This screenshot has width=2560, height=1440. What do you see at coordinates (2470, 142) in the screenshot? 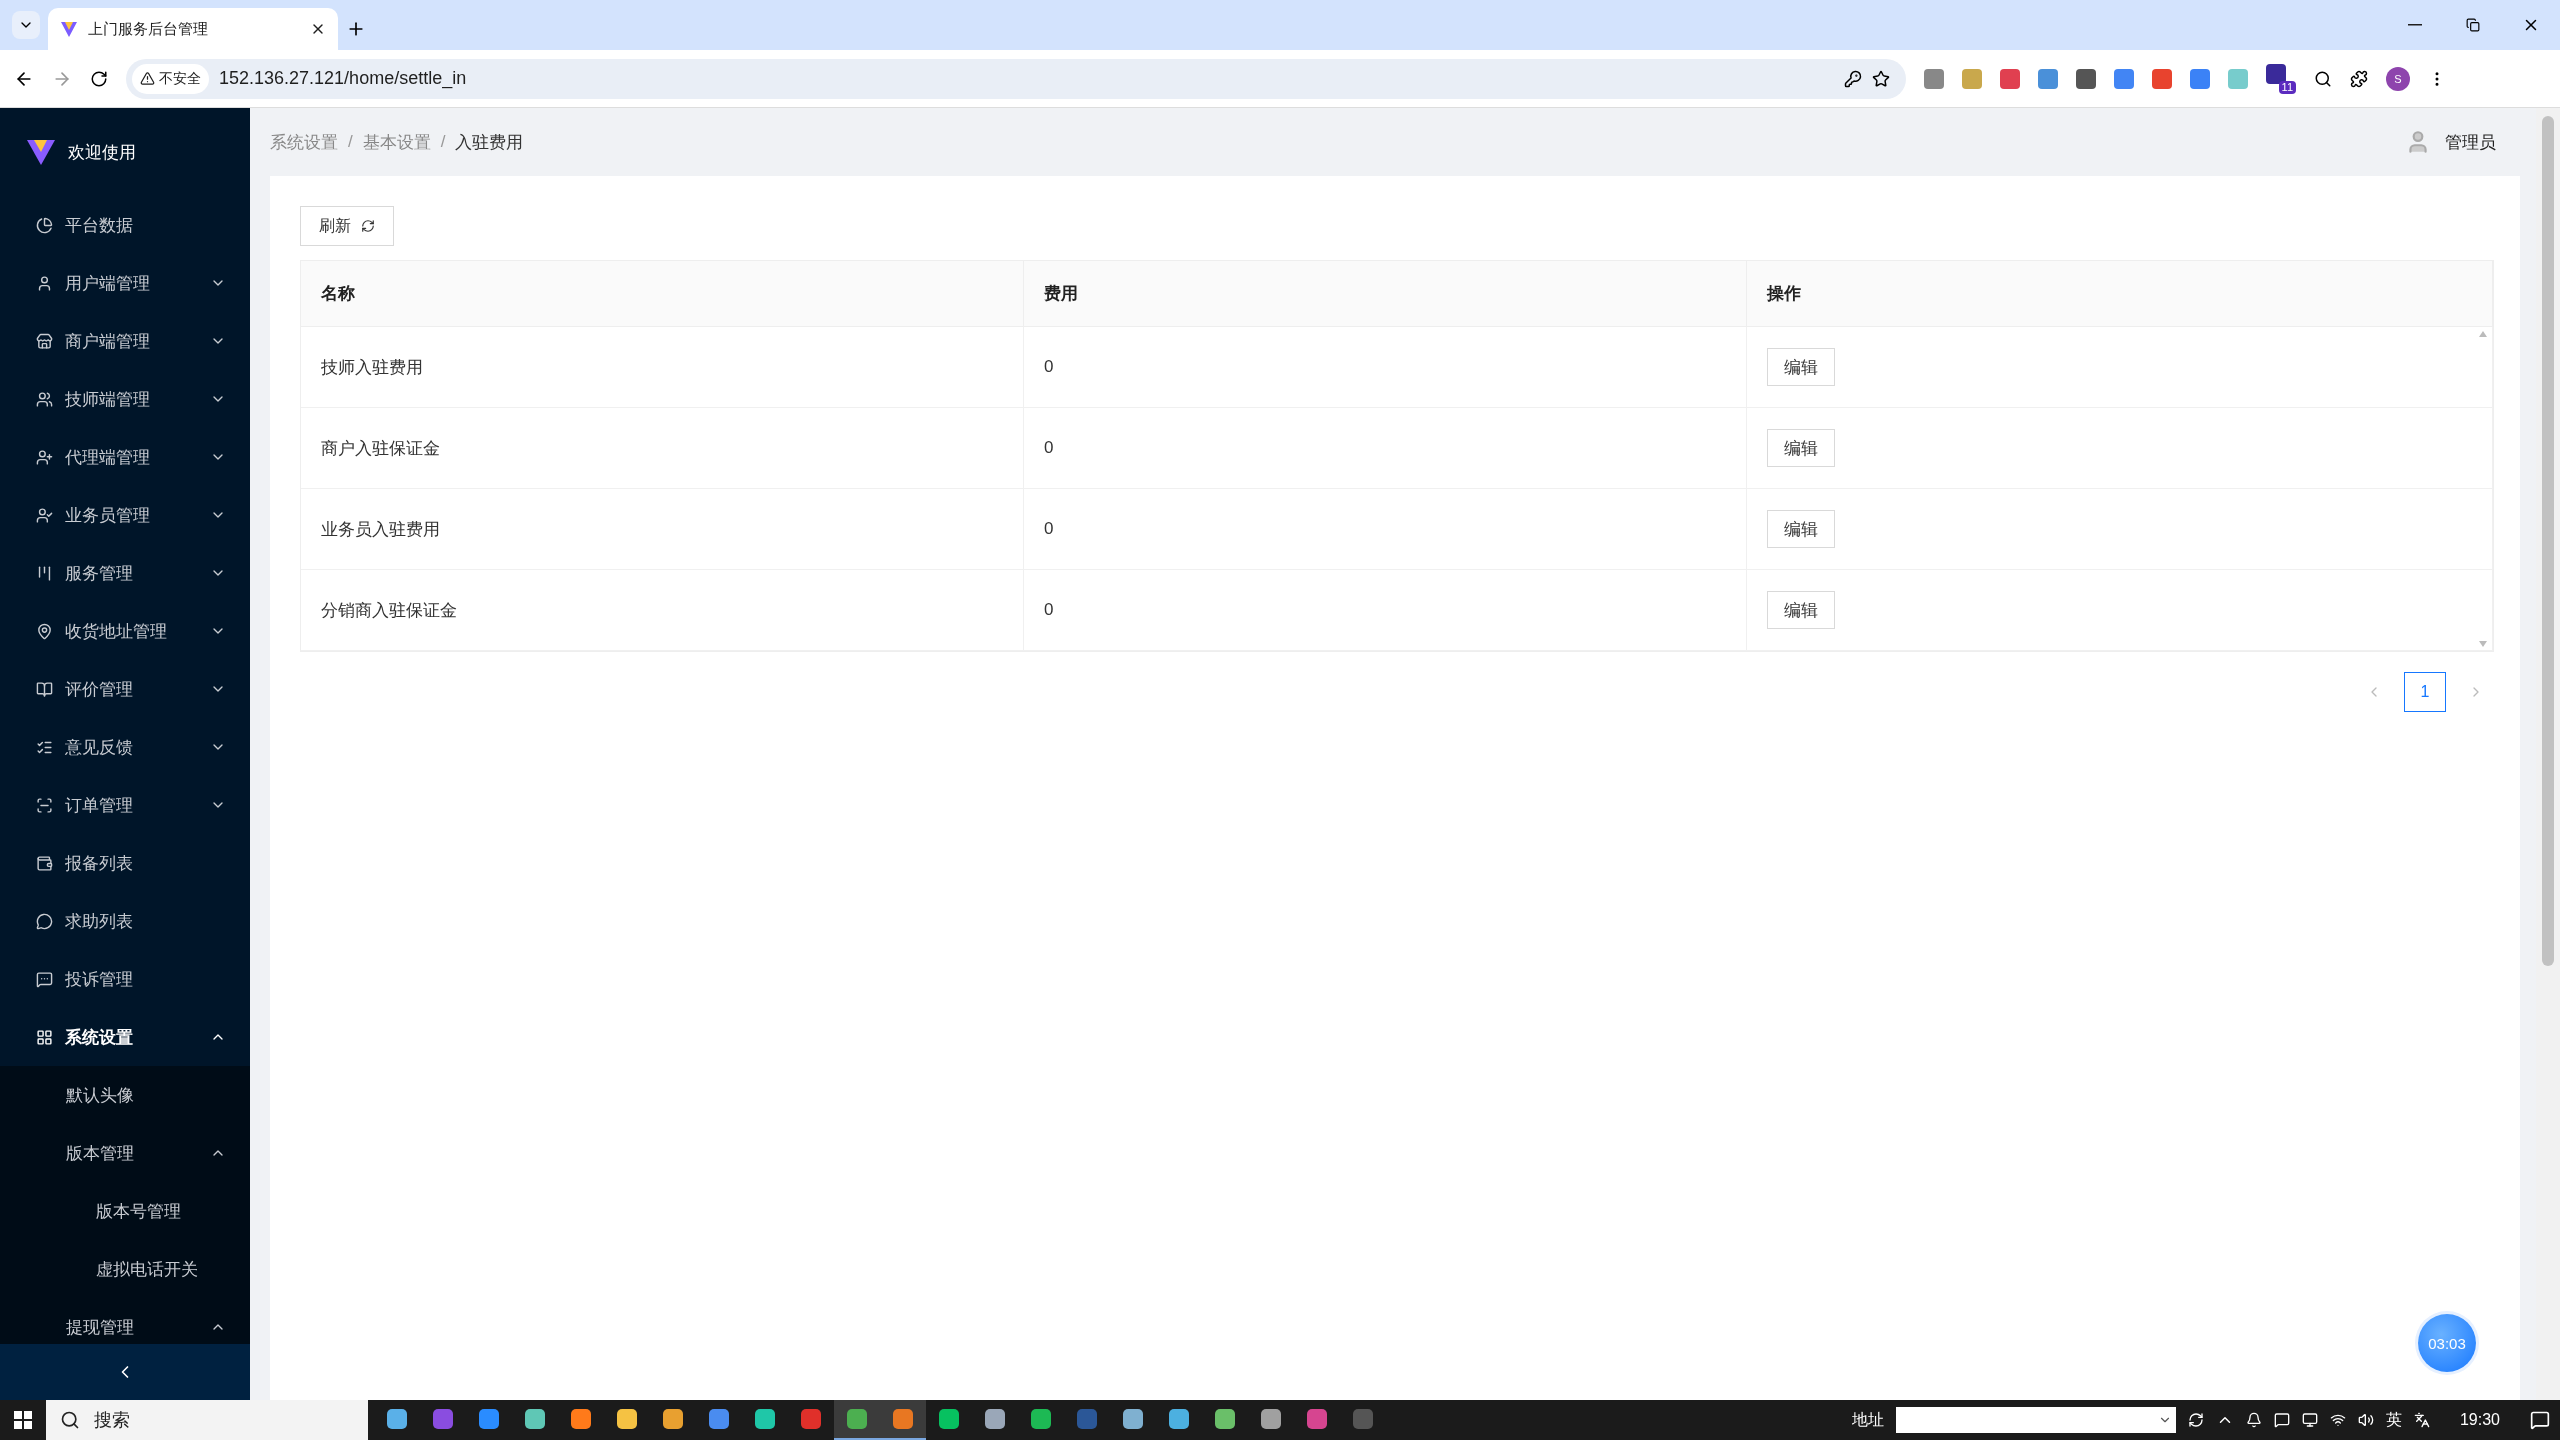
I see `user-name: 管理员` at bounding box center [2470, 142].